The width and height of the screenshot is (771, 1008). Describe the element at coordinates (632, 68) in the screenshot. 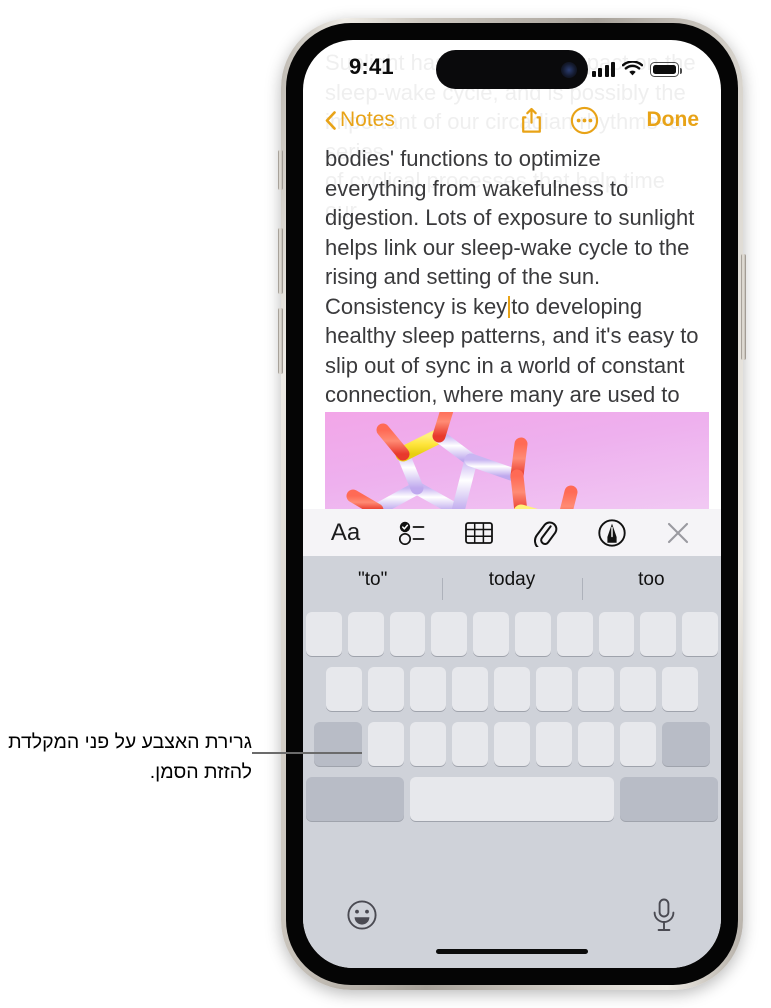

I see `wifi-icon` at that location.